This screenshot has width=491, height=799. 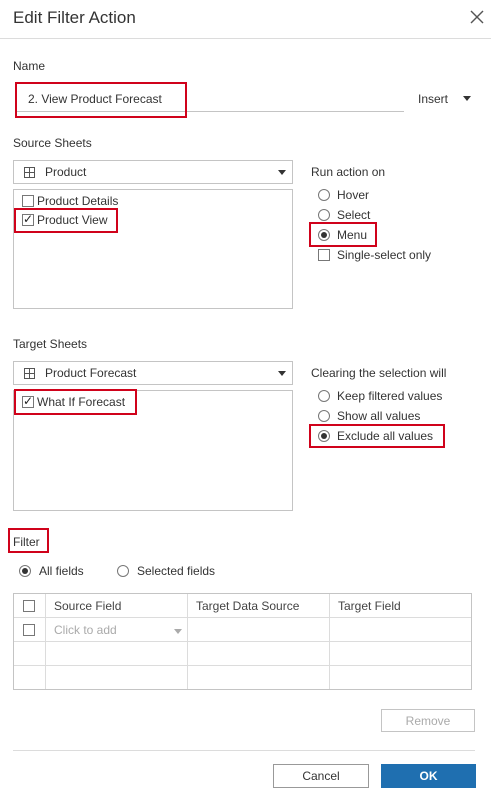 What do you see at coordinates (321, 776) in the screenshot?
I see `cancel-button: Cancel` at bounding box center [321, 776].